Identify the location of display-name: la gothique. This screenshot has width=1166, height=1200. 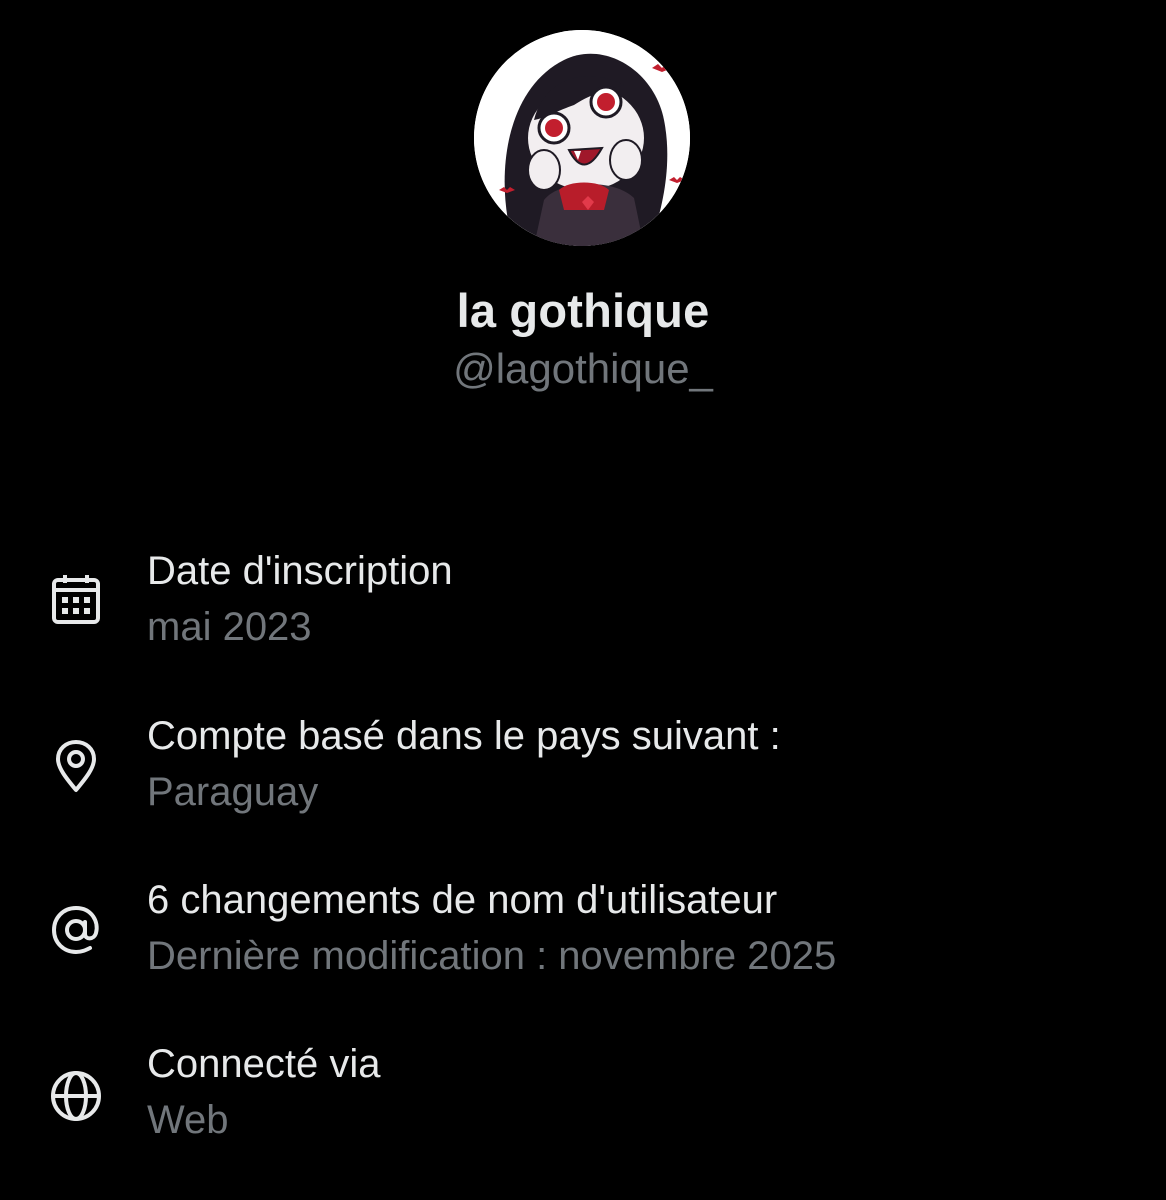
(583, 310).